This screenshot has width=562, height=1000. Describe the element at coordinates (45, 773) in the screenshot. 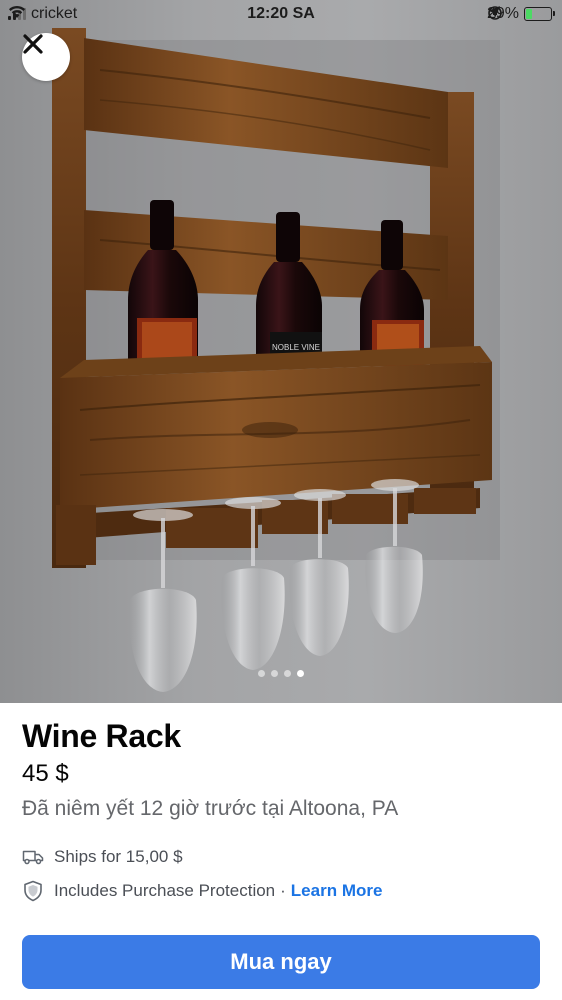

I see `listing-price: 45 $` at that location.